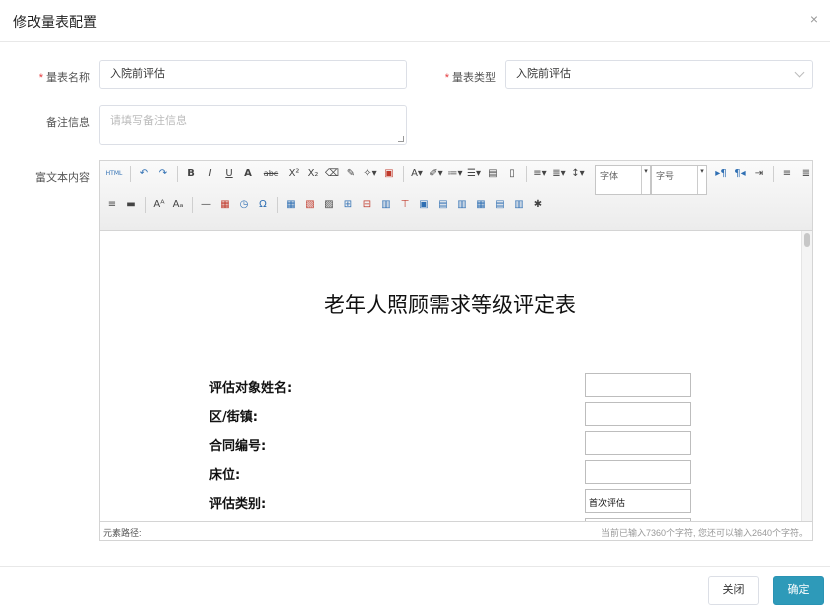 The width and height of the screenshot is (830, 616). Describe the element at coordinates (251, 388) in the screenshot. I see `field-label: 评估对象姓名:` at that location.